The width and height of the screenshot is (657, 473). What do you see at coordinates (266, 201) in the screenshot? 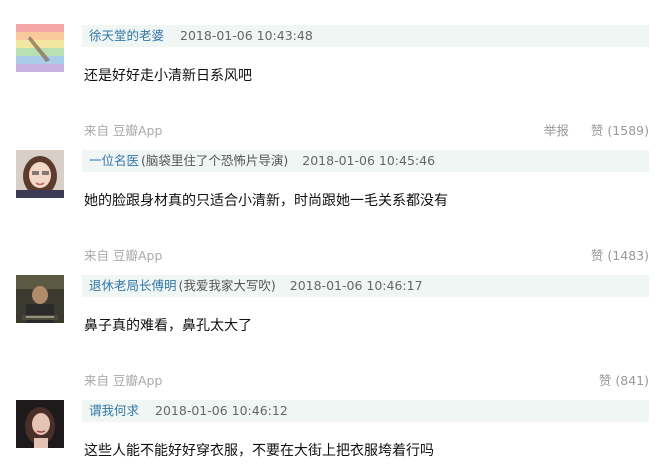
I see `comment-content: 她的脸跟身材真的只适合小清新，时尚跟她一毛关系都没有` at bounding box center [266, 201].